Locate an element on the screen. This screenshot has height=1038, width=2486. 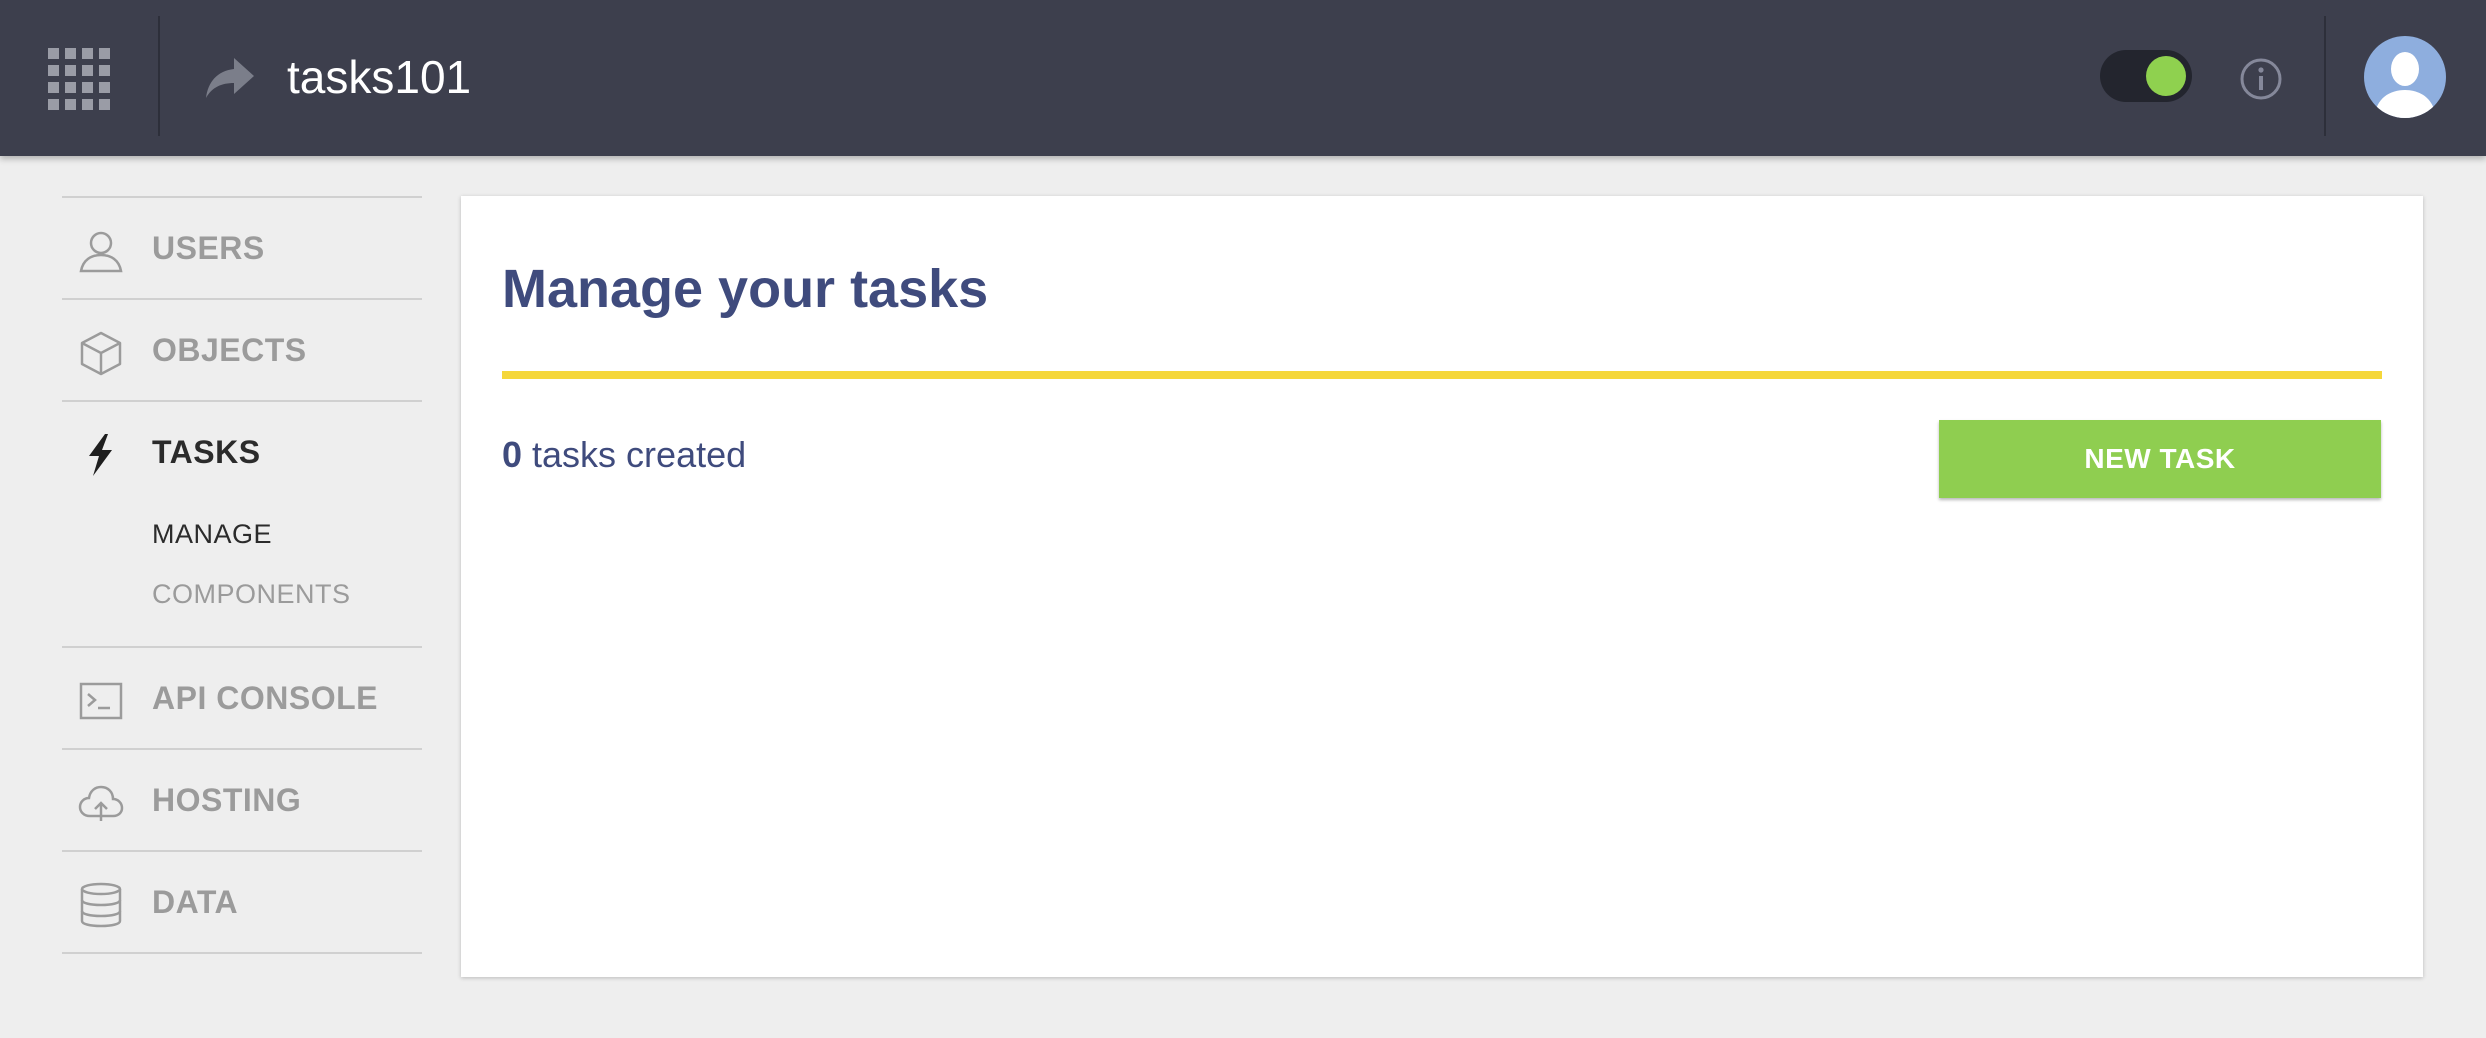
task-count-text: 0 tasks created is located at coordinates (624, 455).